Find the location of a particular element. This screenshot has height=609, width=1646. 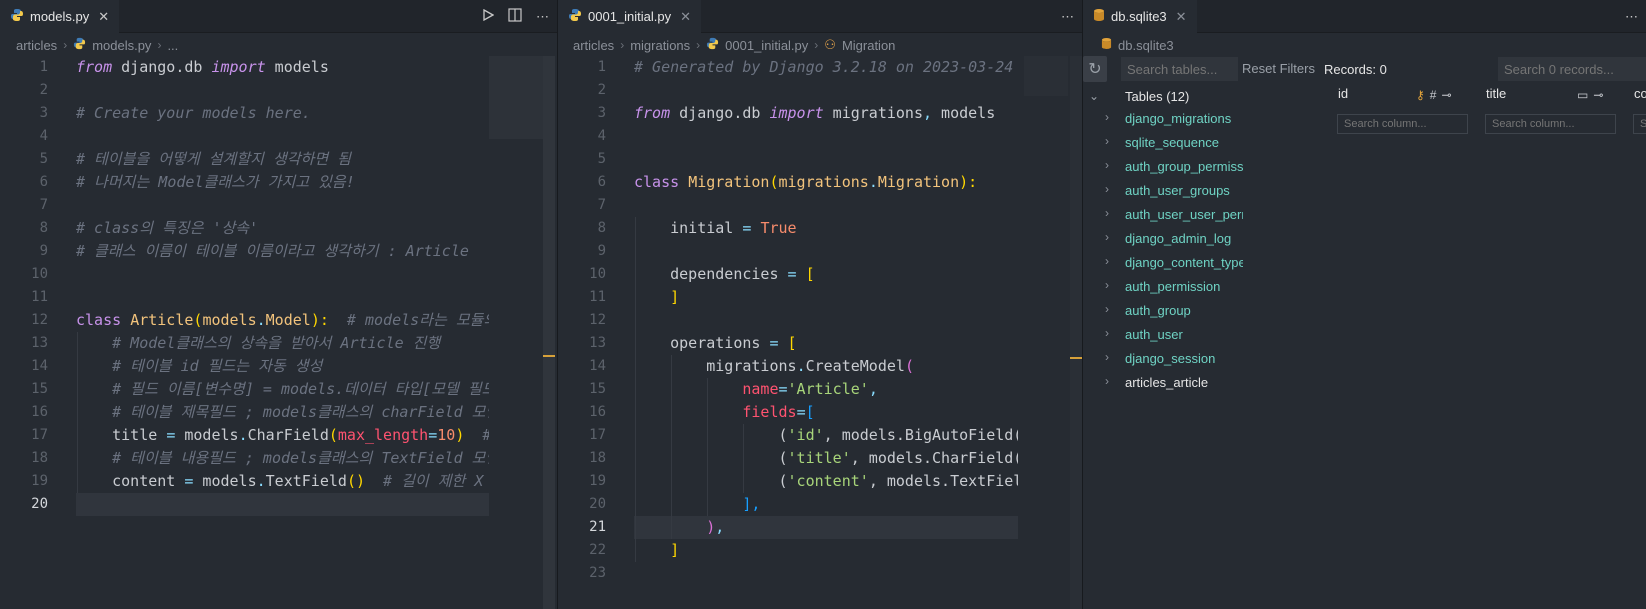

refresh-icon: ↻ is located at coordinates (1095, 69).